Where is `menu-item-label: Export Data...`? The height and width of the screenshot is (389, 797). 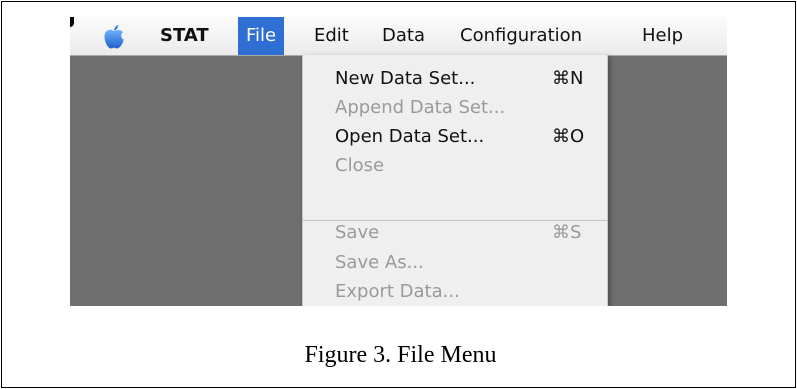
menu-item-label: Export Data... is located at coordinates (397, 291).